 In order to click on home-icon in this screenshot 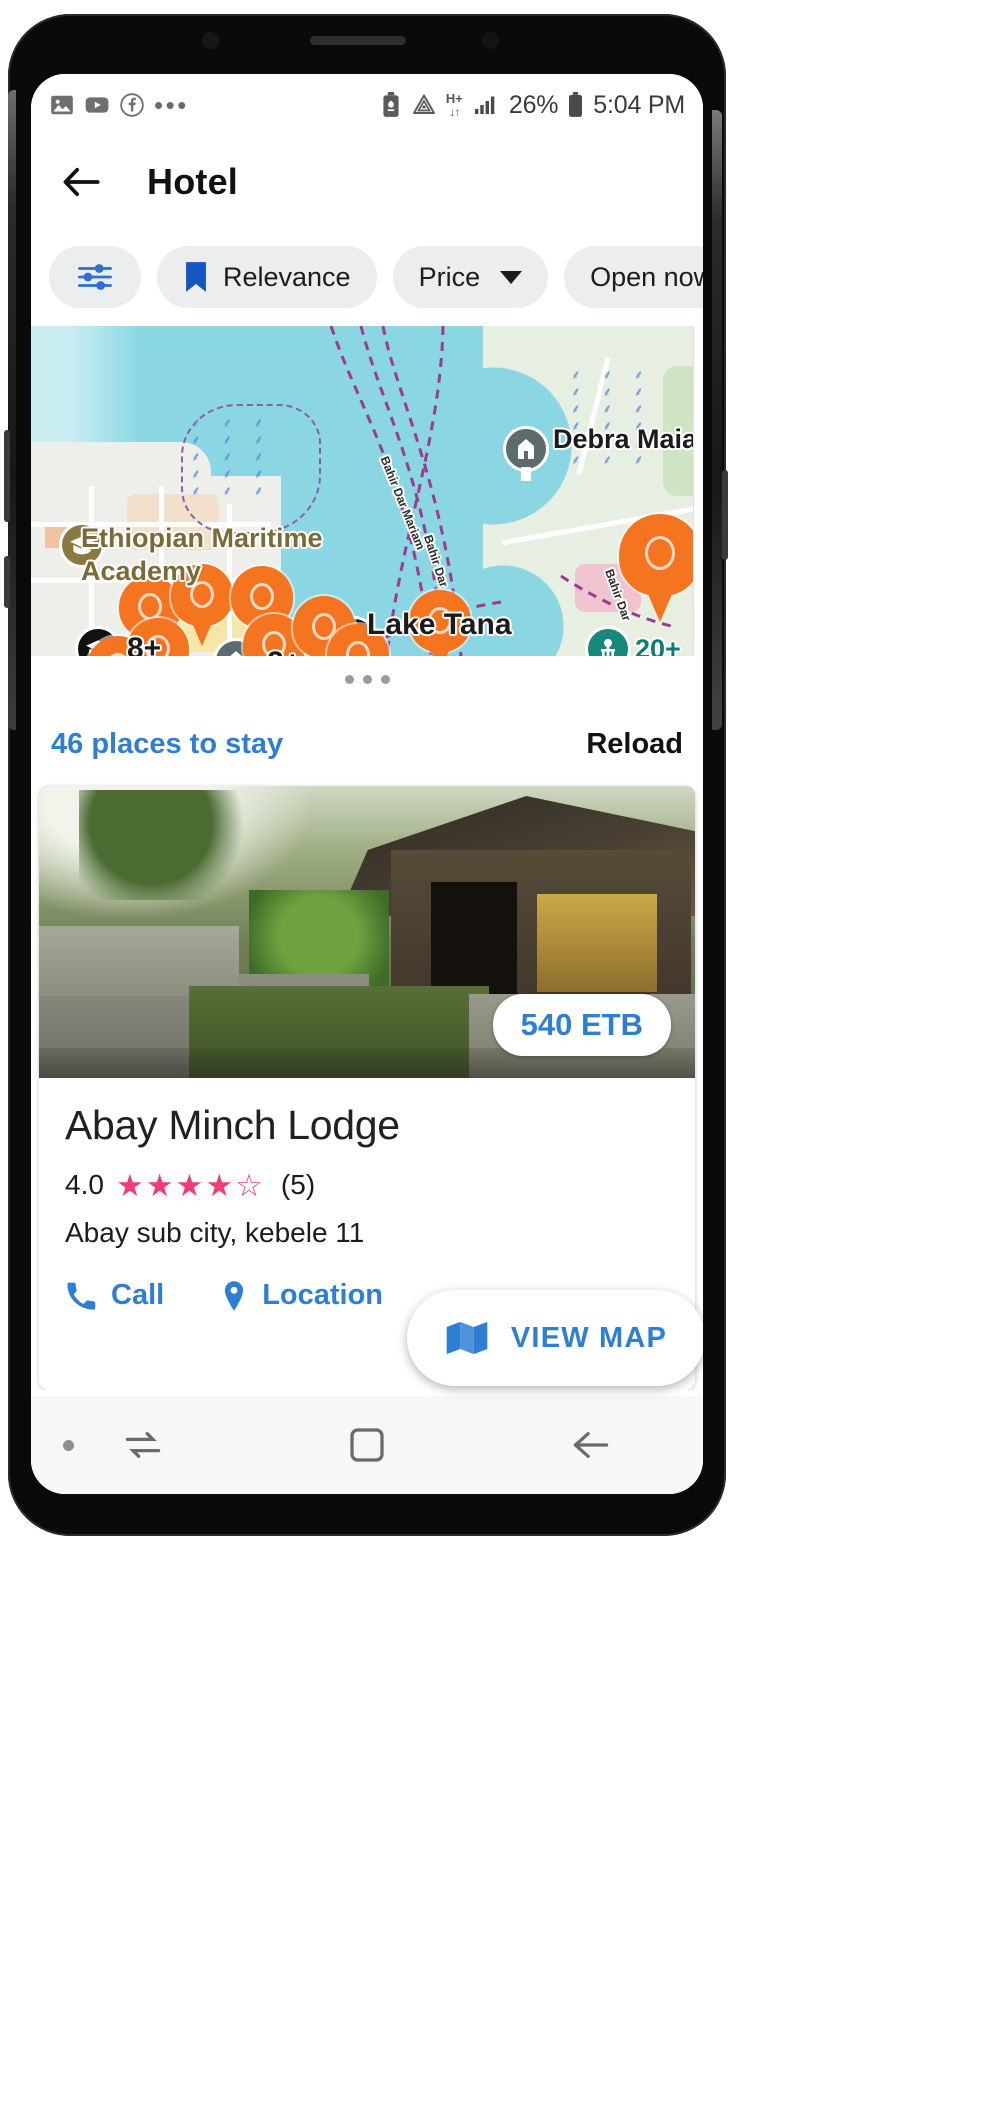, I will do `click(367, 1445)`.